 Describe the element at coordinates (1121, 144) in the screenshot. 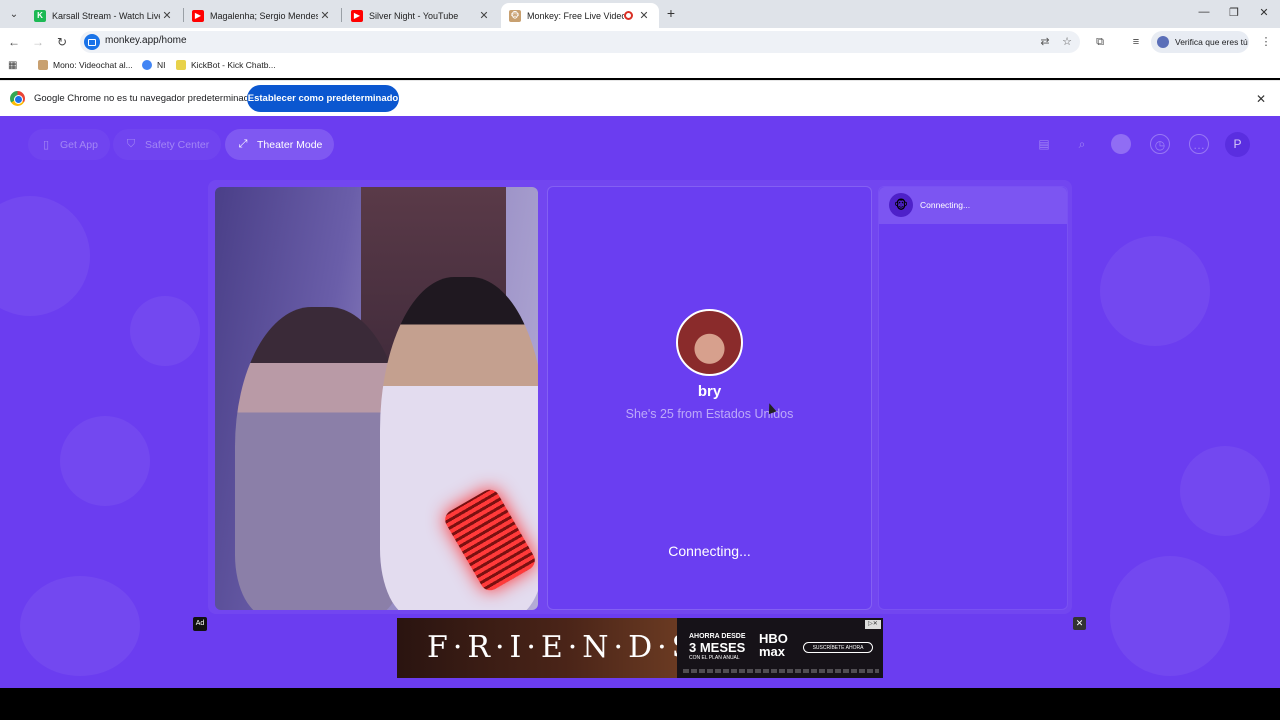

I see `avatar-icon` at that location.